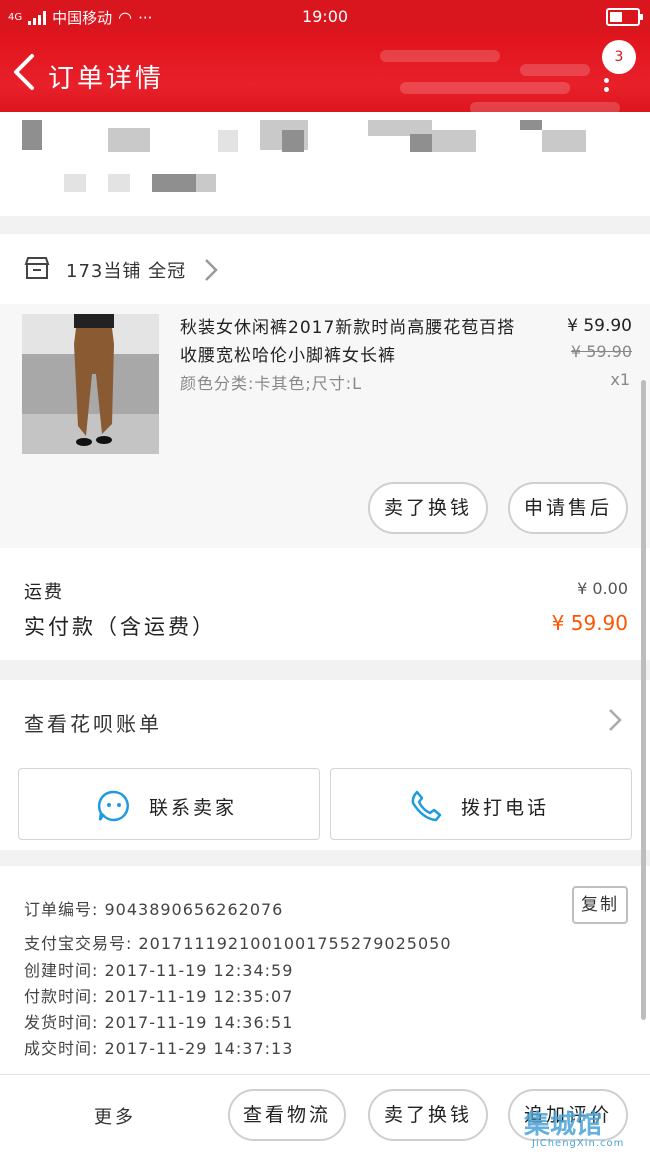 The image size is (650, 1155). I want to click on page-title: 订单详情, so click(106, 79).